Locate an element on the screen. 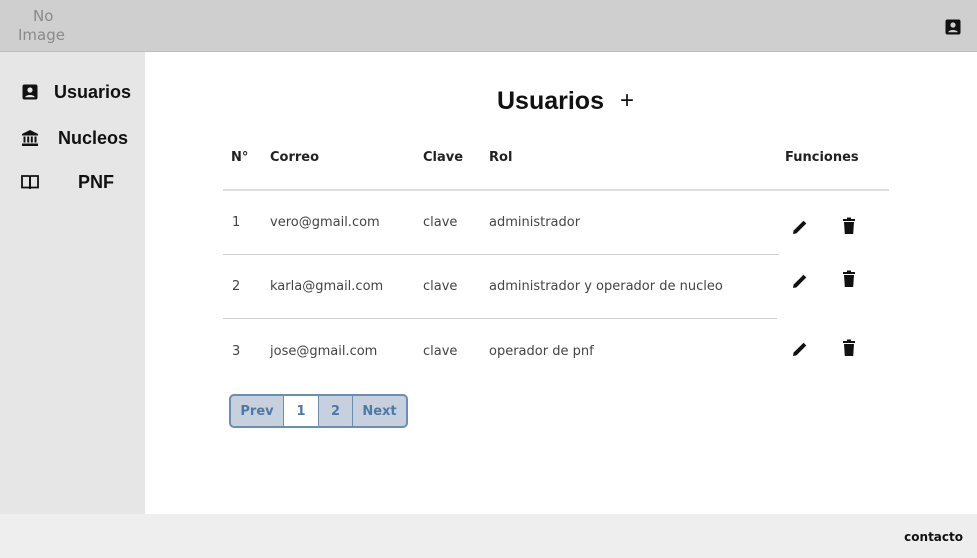  book-icon is located at coordinates (30, 182).